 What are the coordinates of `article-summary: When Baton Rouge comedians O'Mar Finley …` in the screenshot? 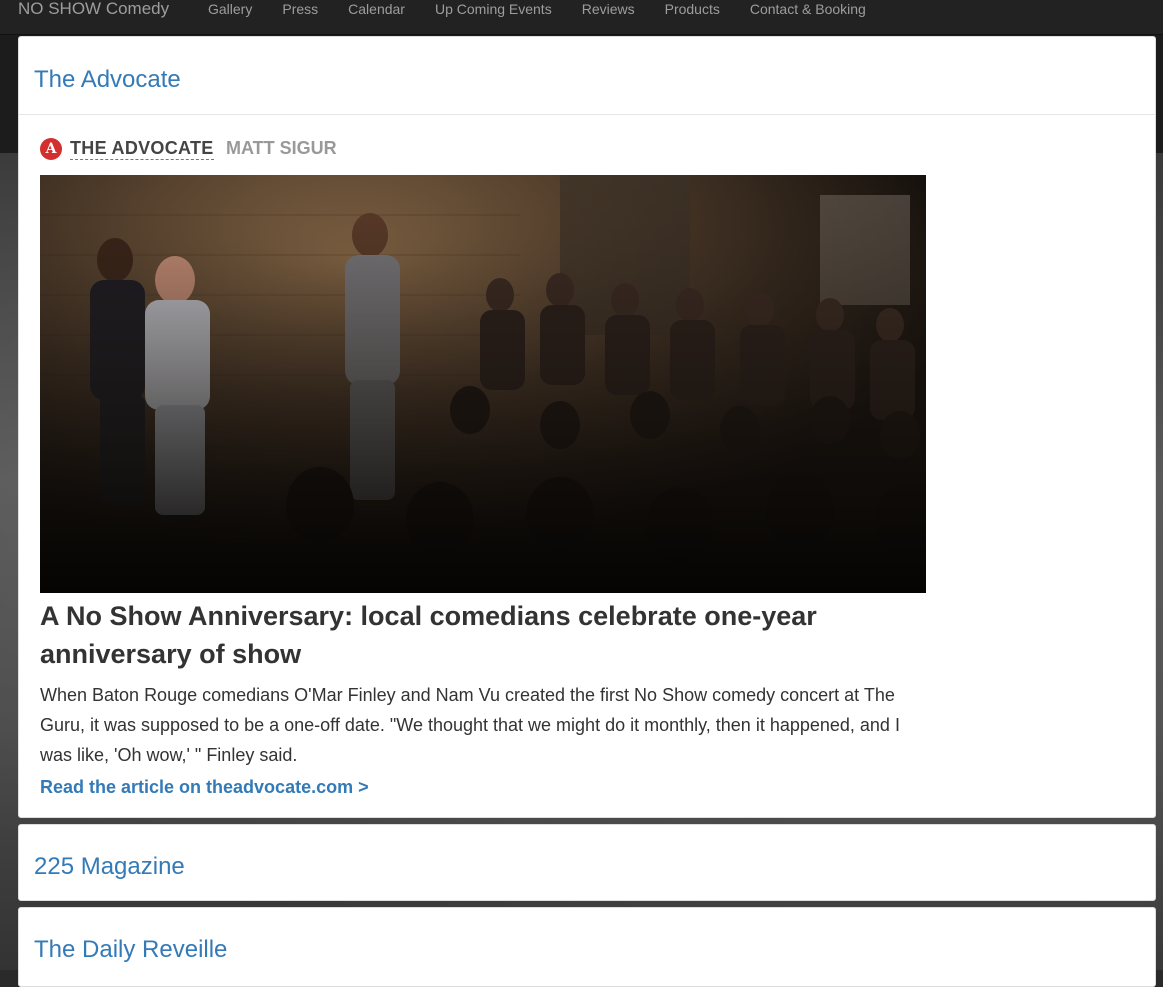 It's located at (470, 725).